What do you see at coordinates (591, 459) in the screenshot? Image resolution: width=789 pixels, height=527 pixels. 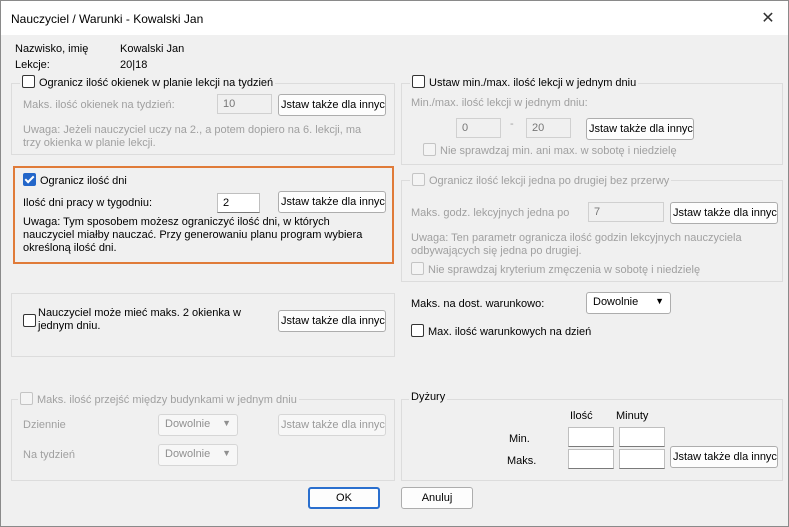 I see `duty-max-count-input` at bounding box center [591, 459].